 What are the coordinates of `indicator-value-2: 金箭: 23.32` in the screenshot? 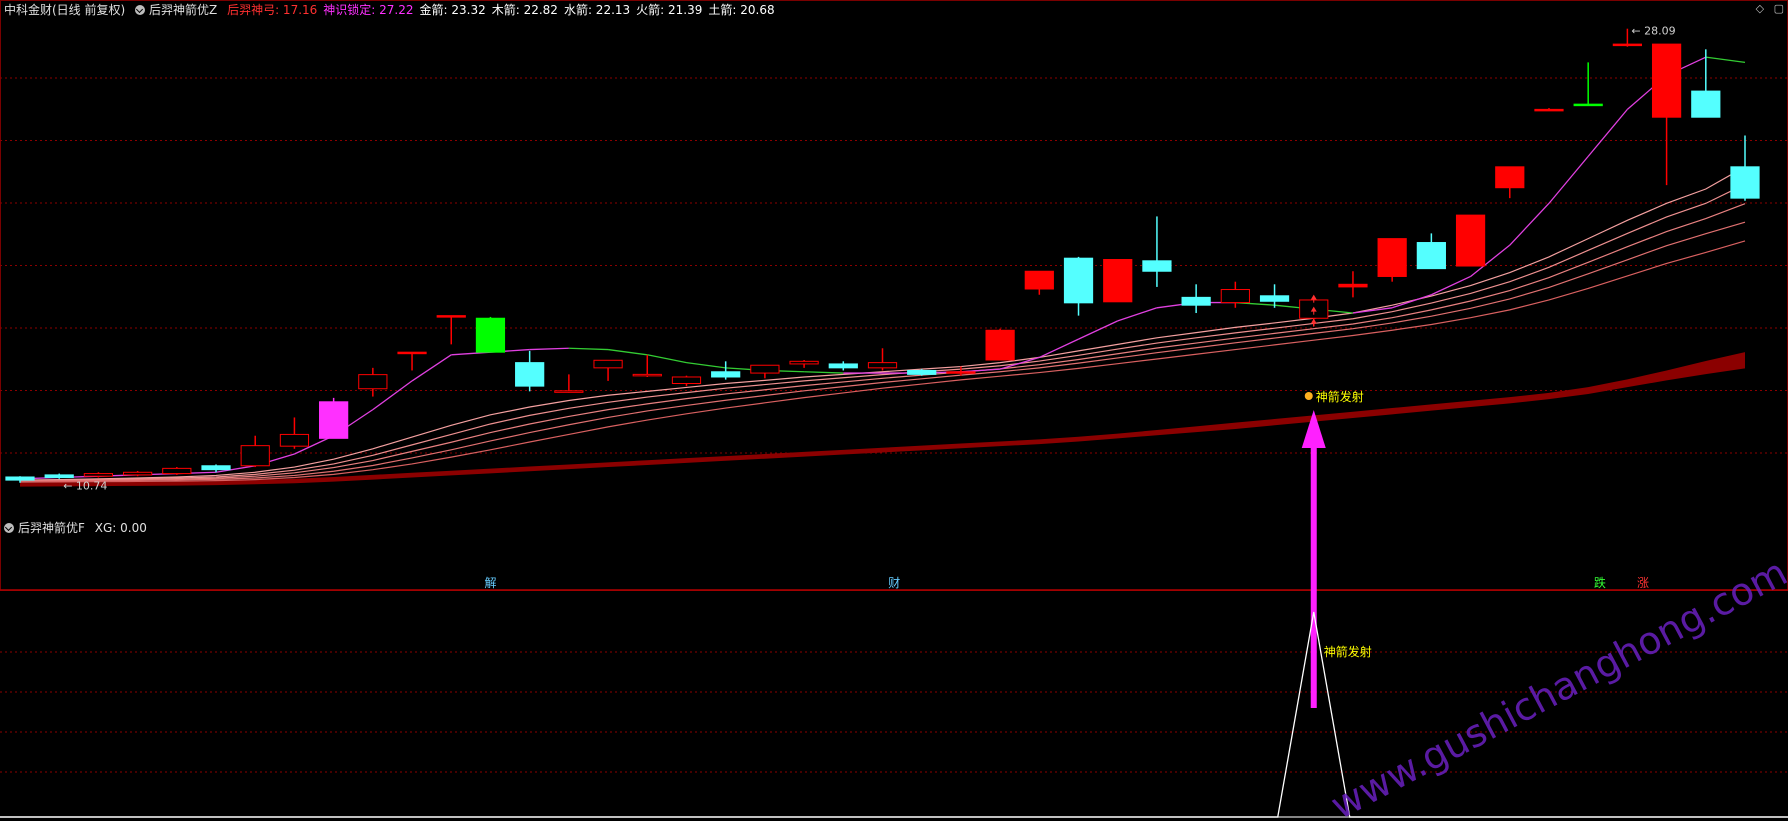 It's located at (452, 10).